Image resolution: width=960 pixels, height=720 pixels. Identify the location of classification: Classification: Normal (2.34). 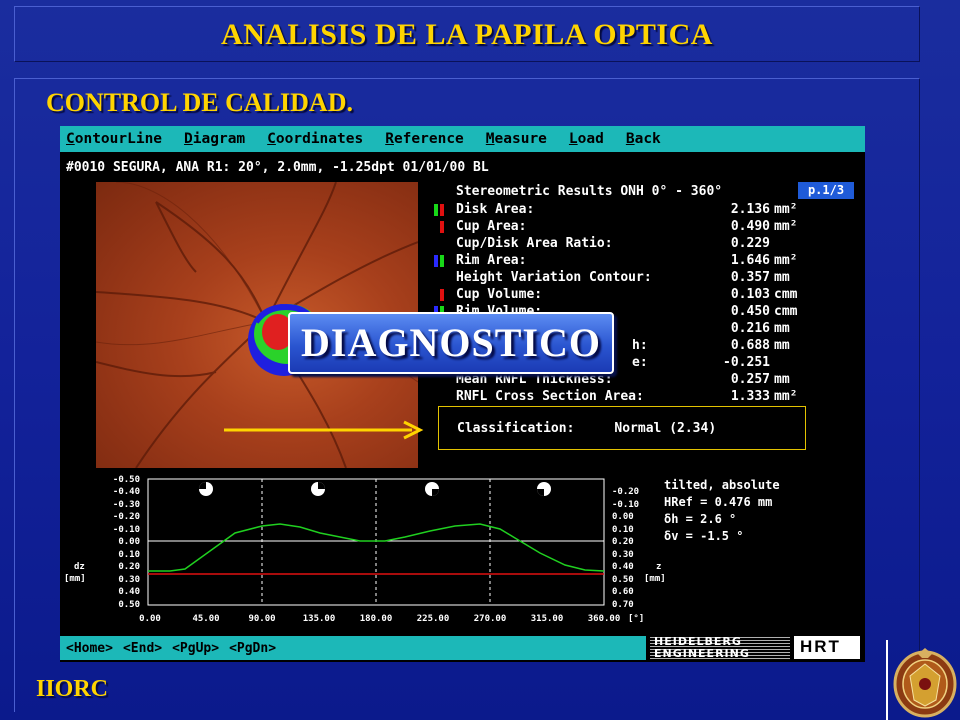
(586, 428).